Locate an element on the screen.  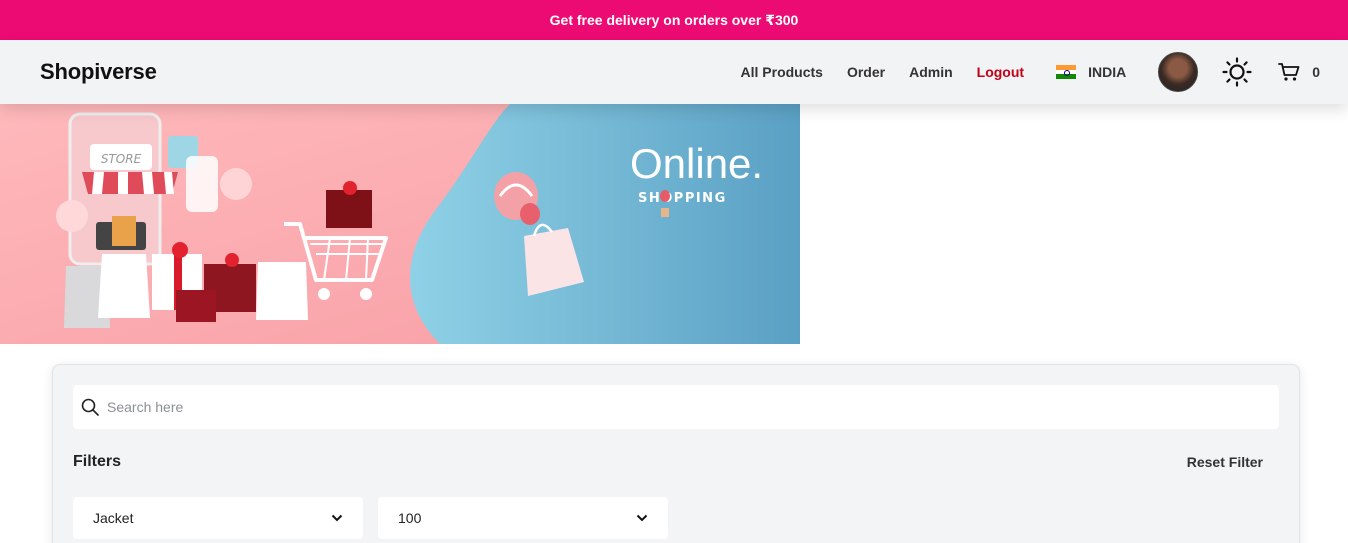
sun-icon is located at coordinates (1237, 72).